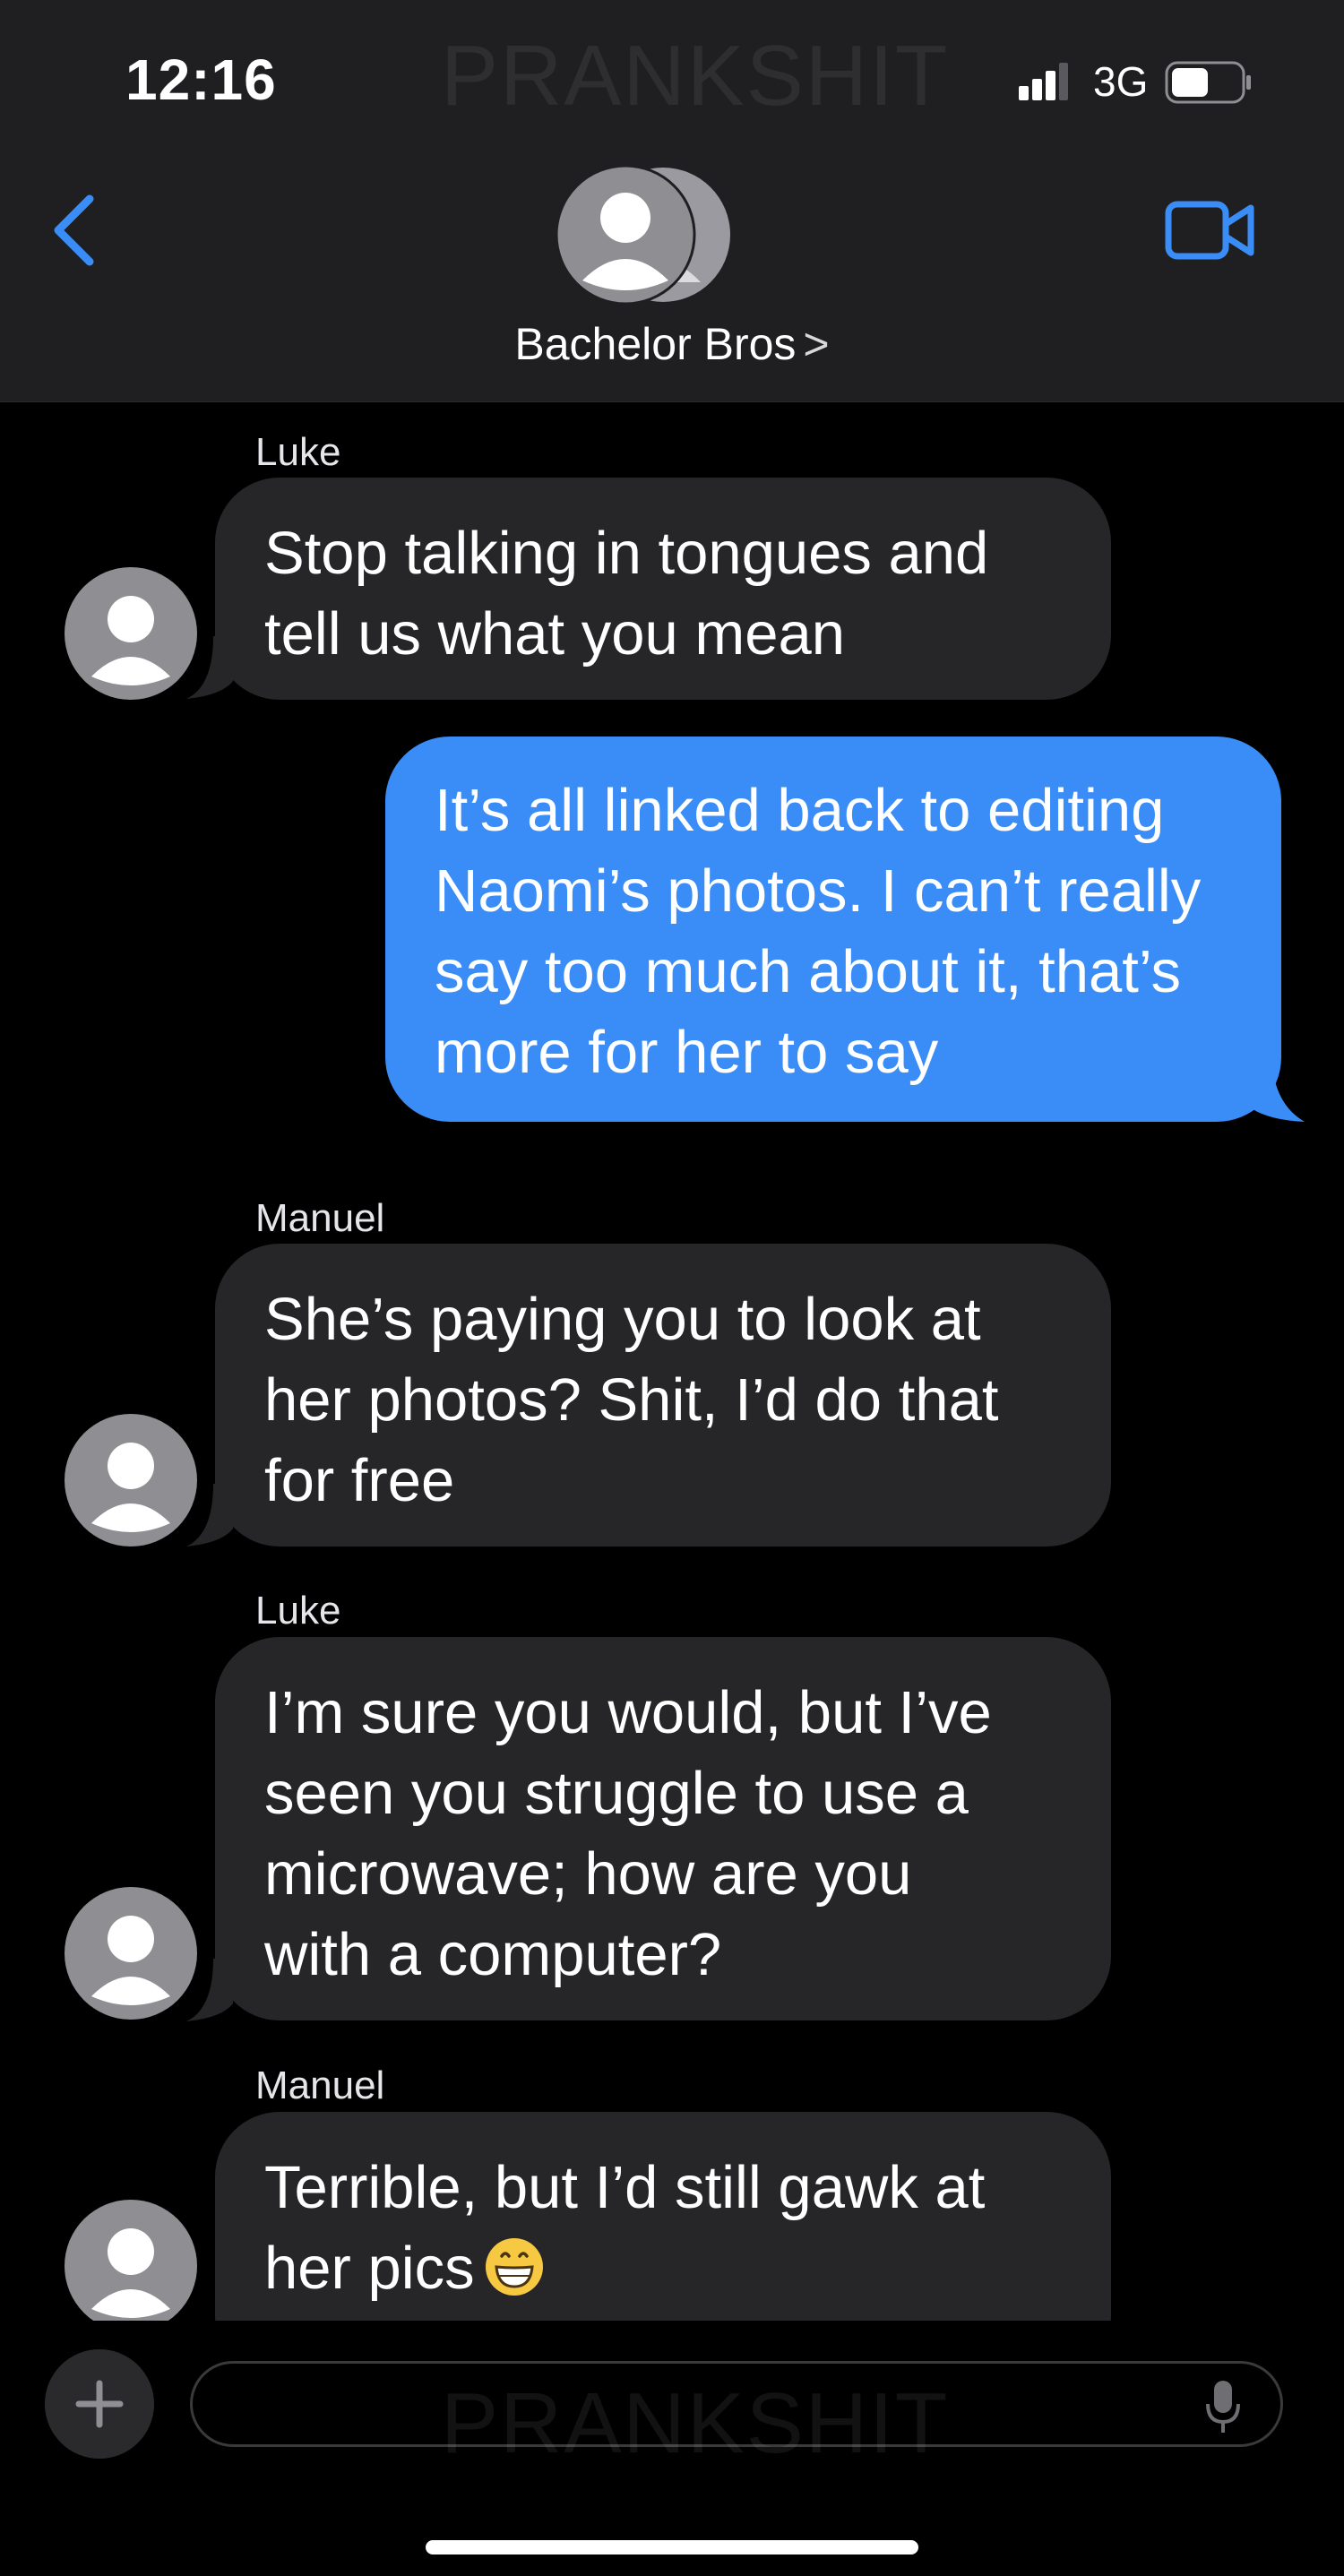 The width and height of the screenshot is (1344, 2576). I want to click on video-camera-icon, so click(1210, 230).